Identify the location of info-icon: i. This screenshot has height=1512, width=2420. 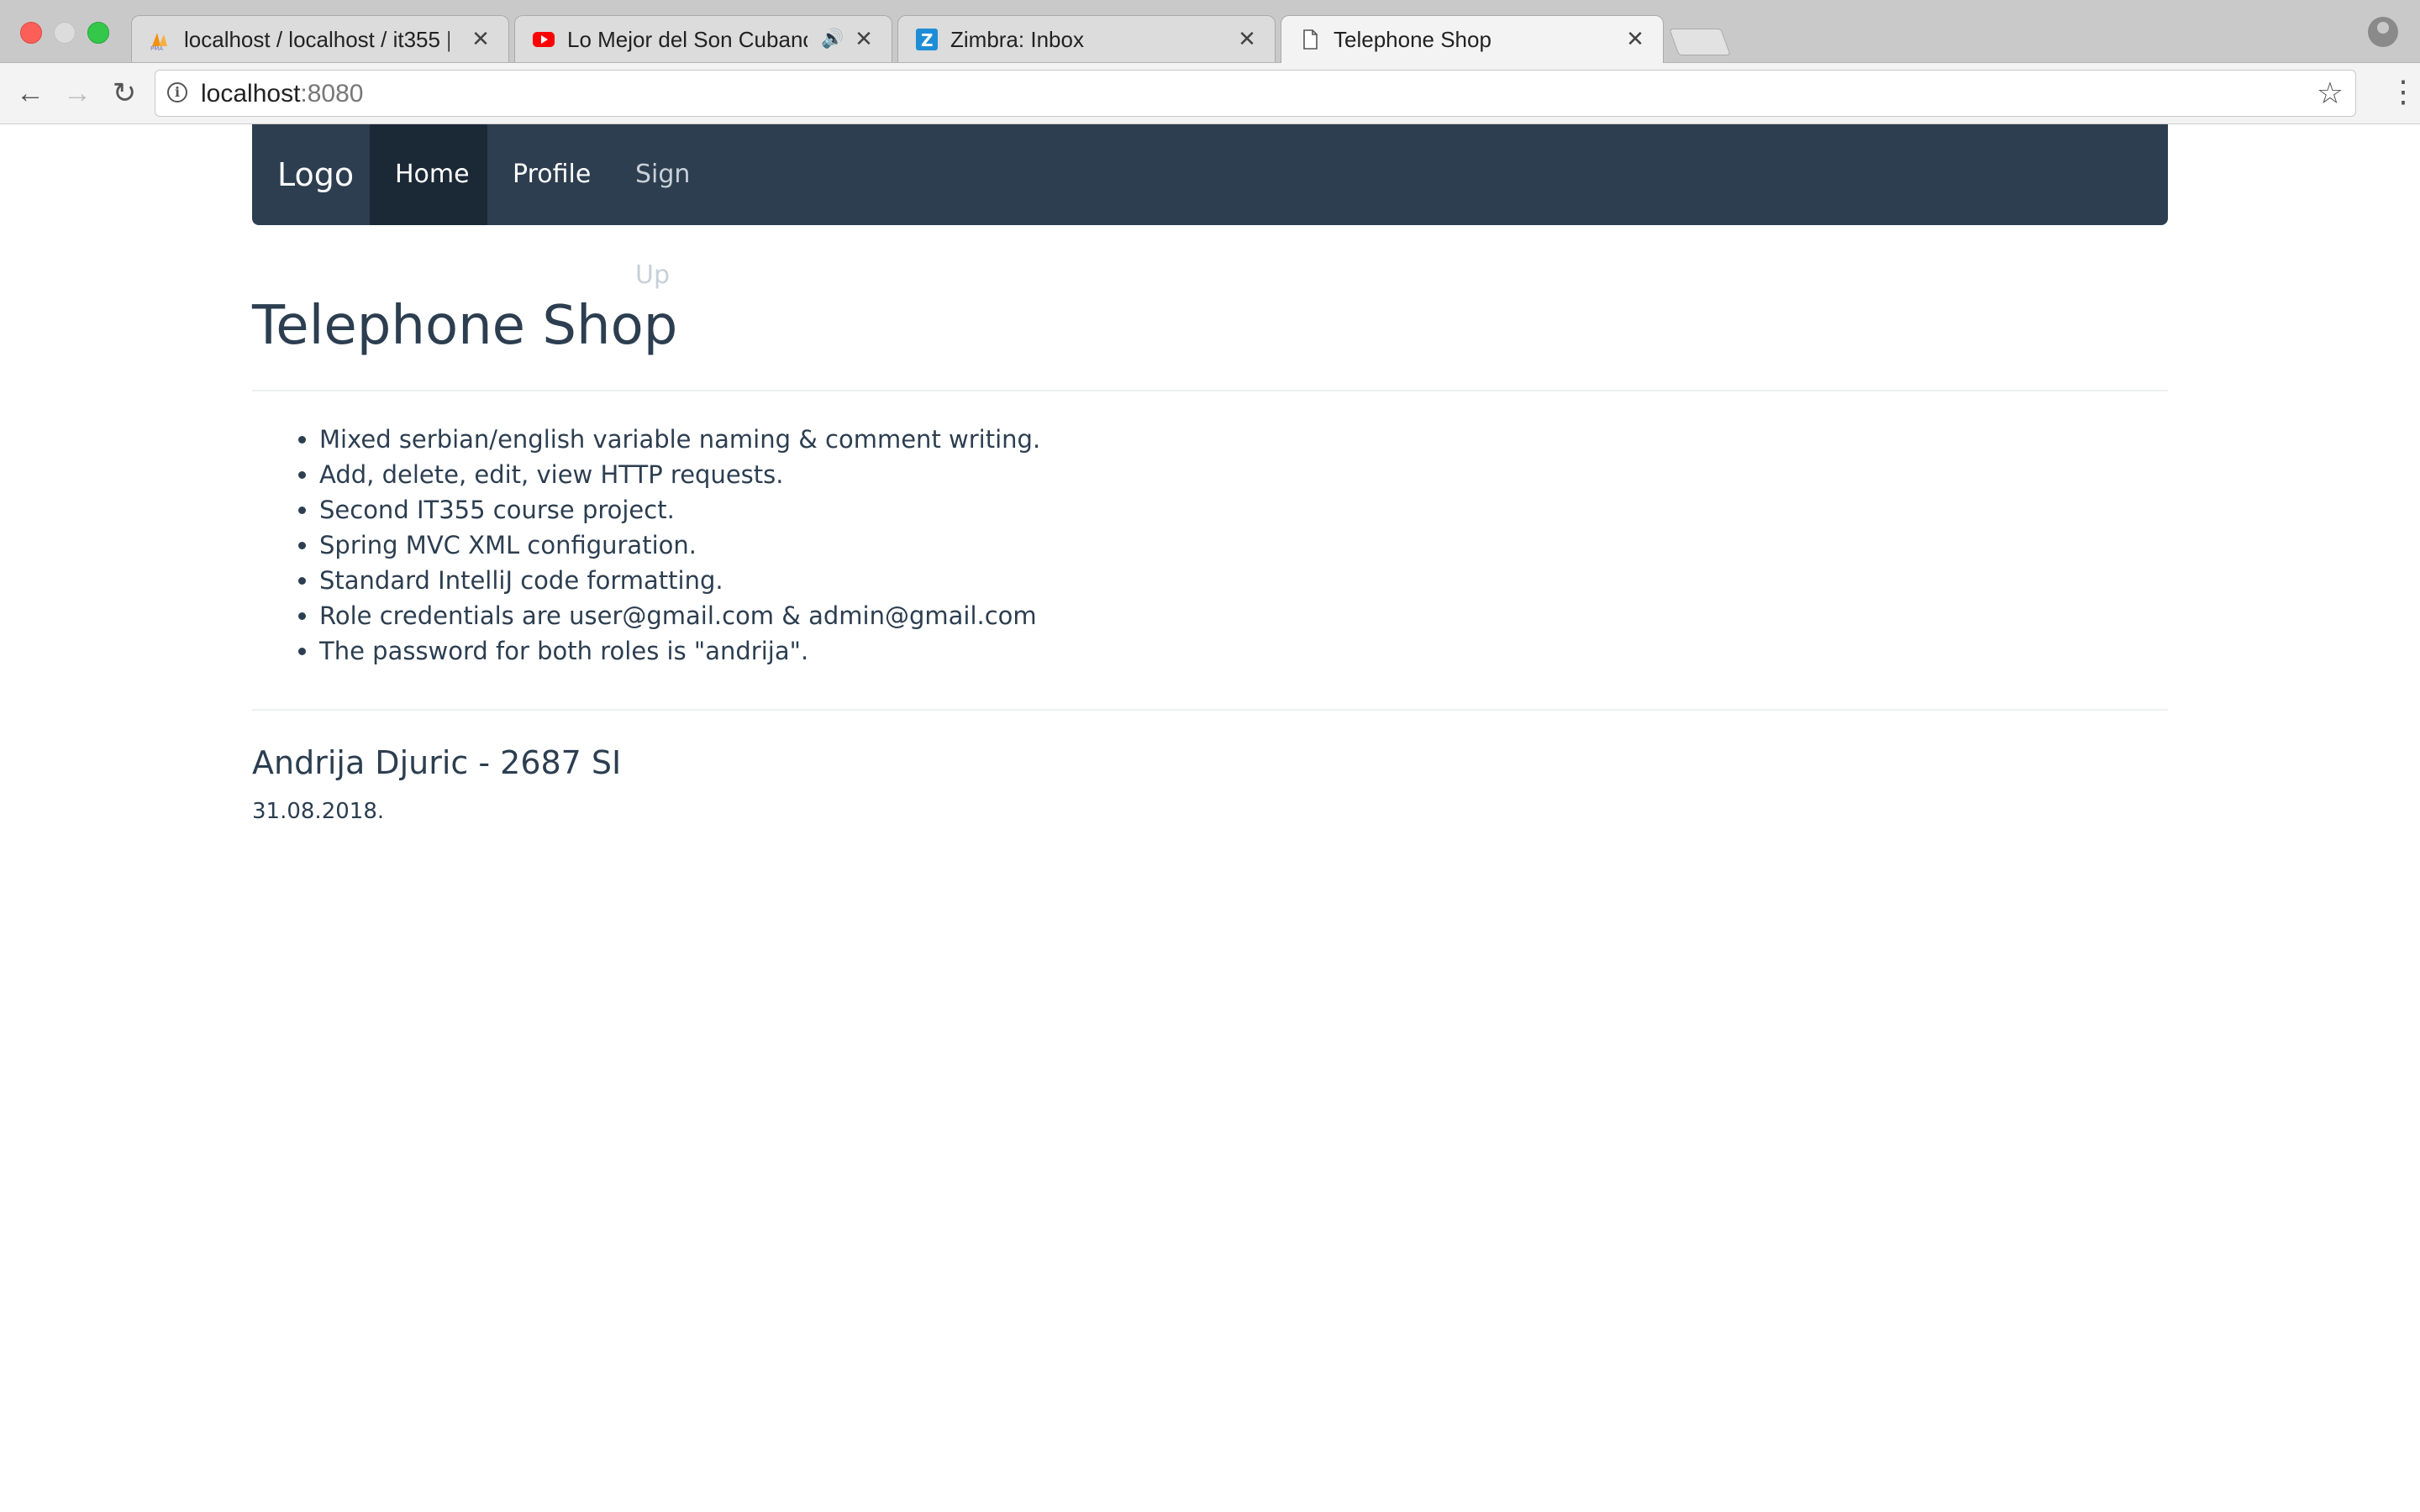
(177, 92).